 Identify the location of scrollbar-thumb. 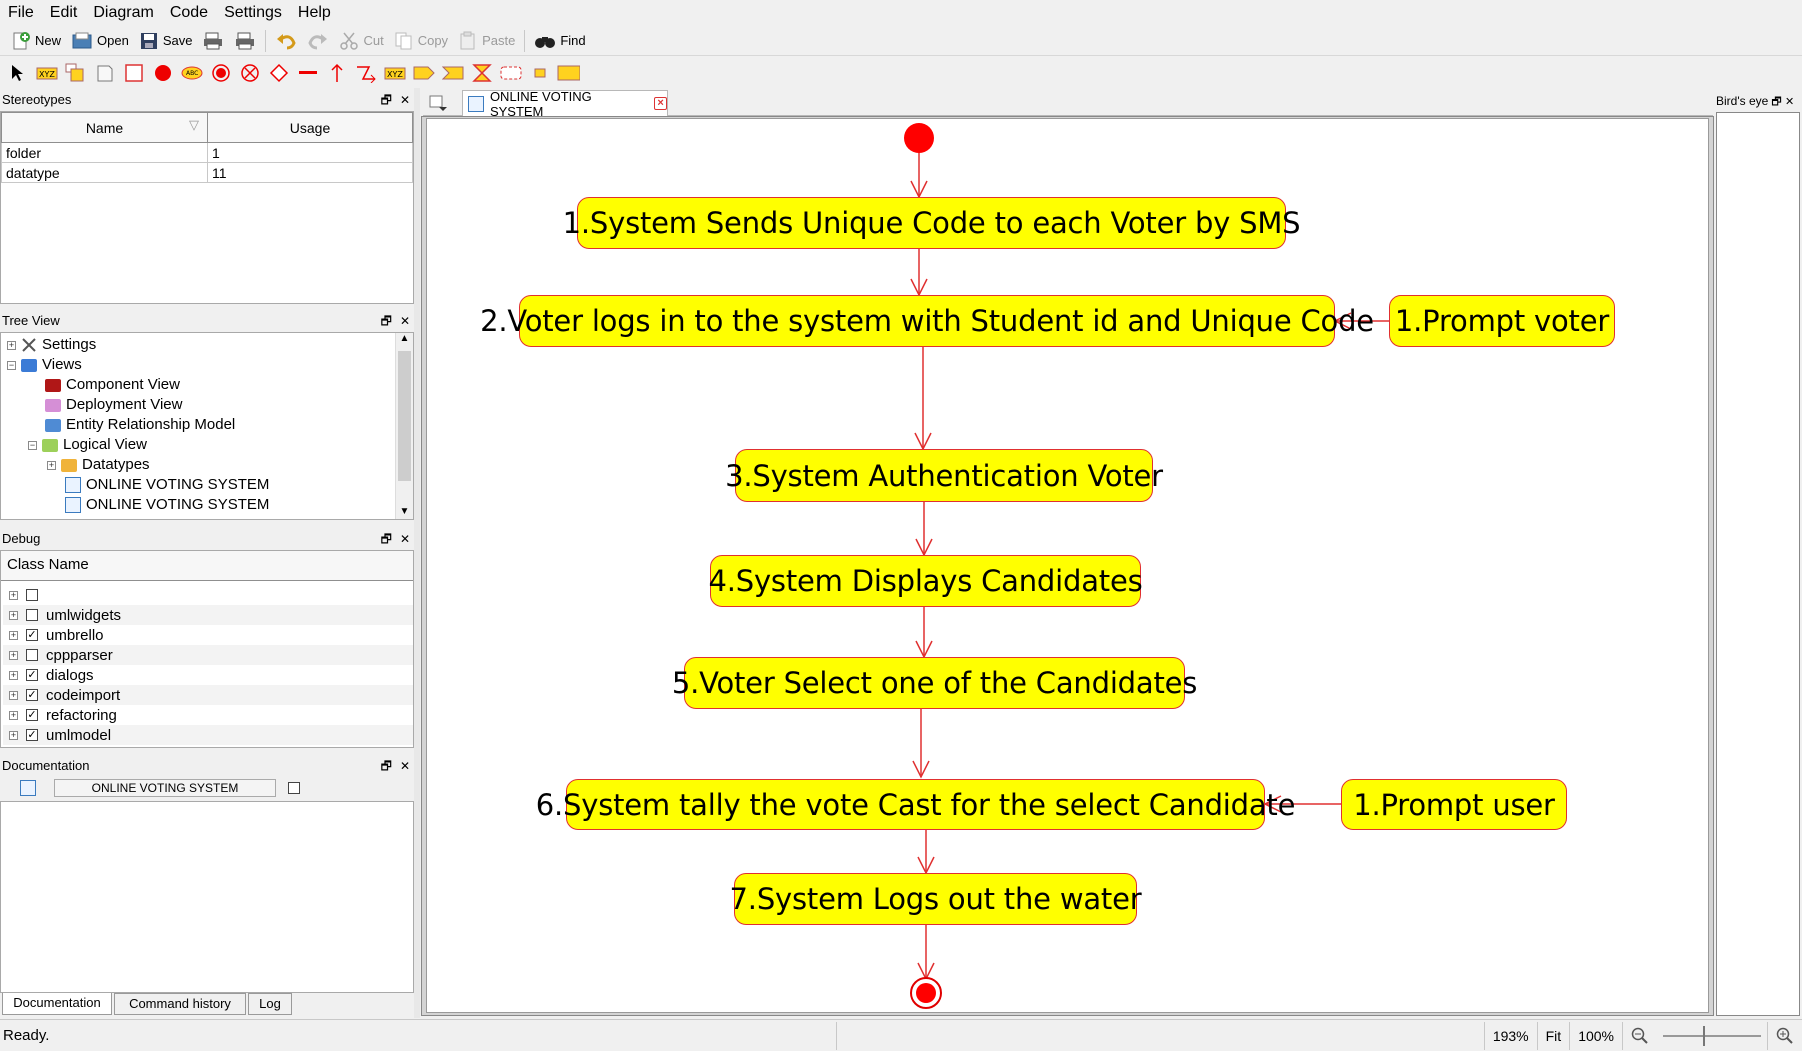
(404, 416).